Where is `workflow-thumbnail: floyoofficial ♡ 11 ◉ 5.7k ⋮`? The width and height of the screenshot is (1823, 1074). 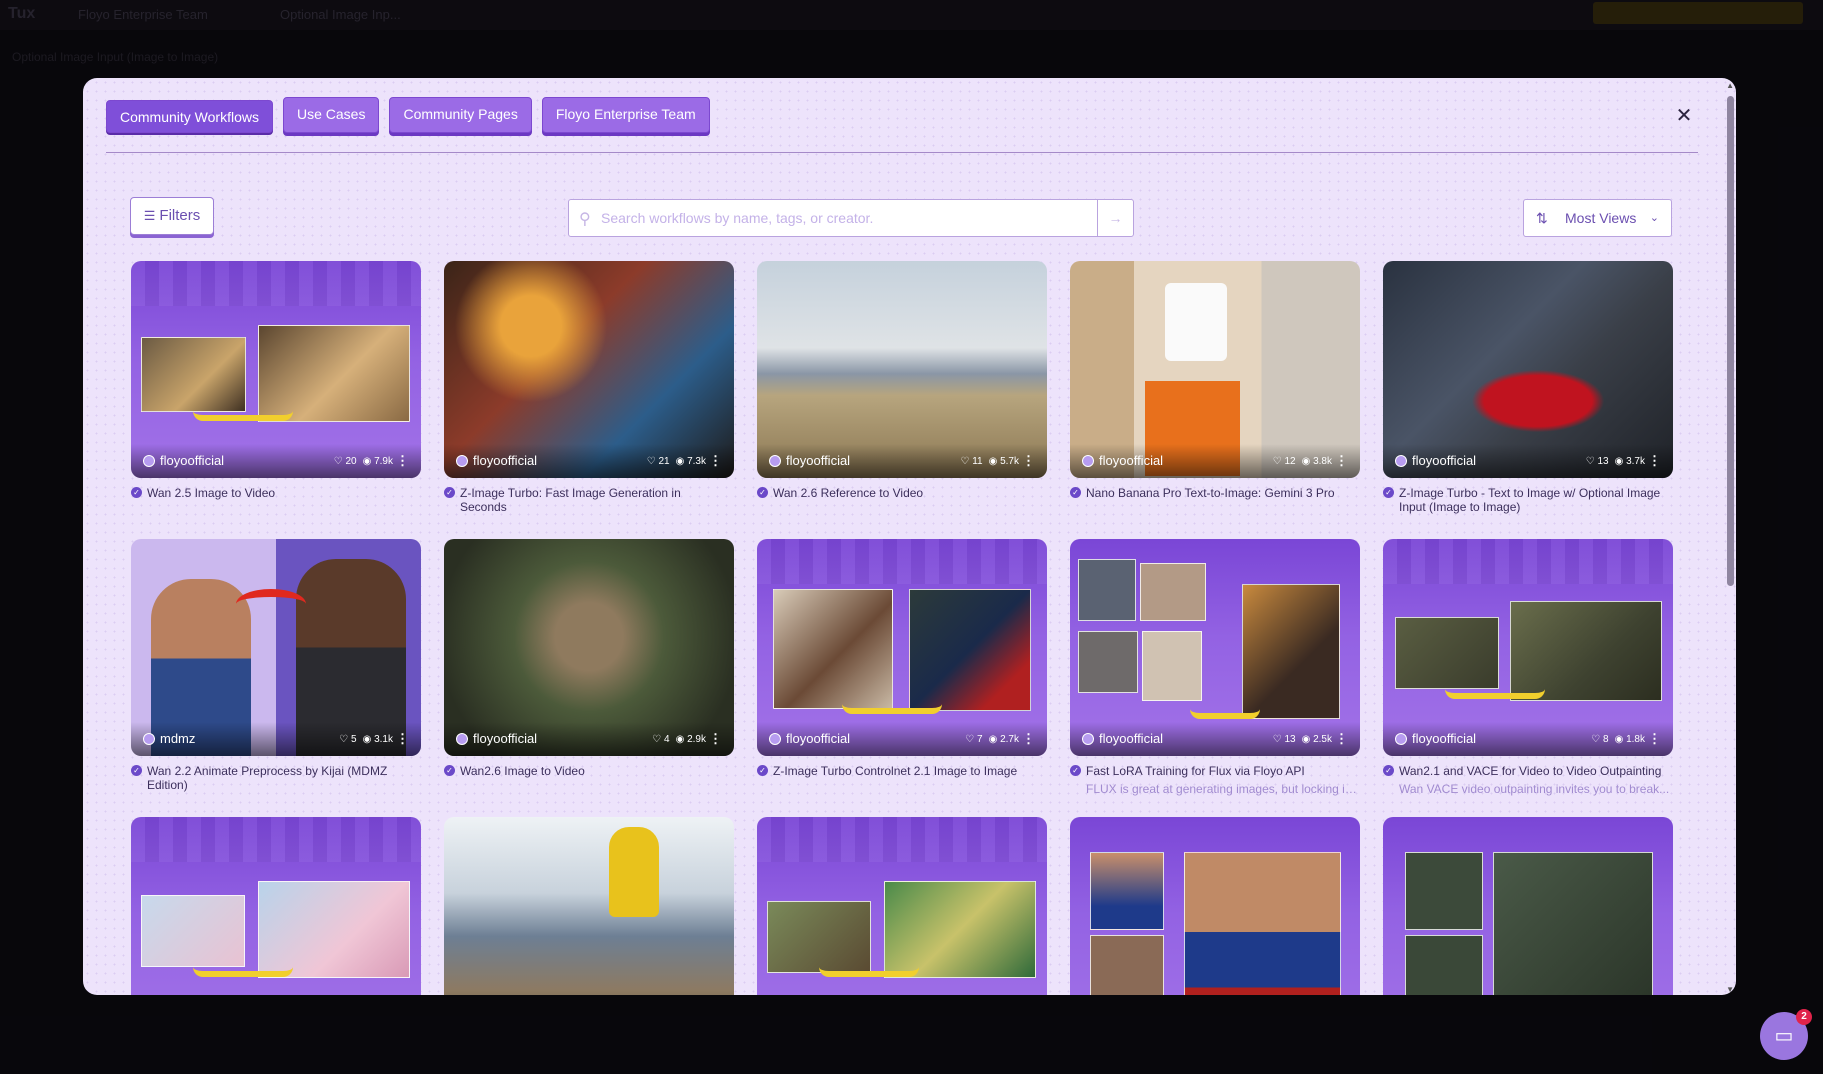
workflow-thumbnail: floyoofficial ♡ 11 ◉ 5.7k ⋮ is located at coordinates (902, 369).